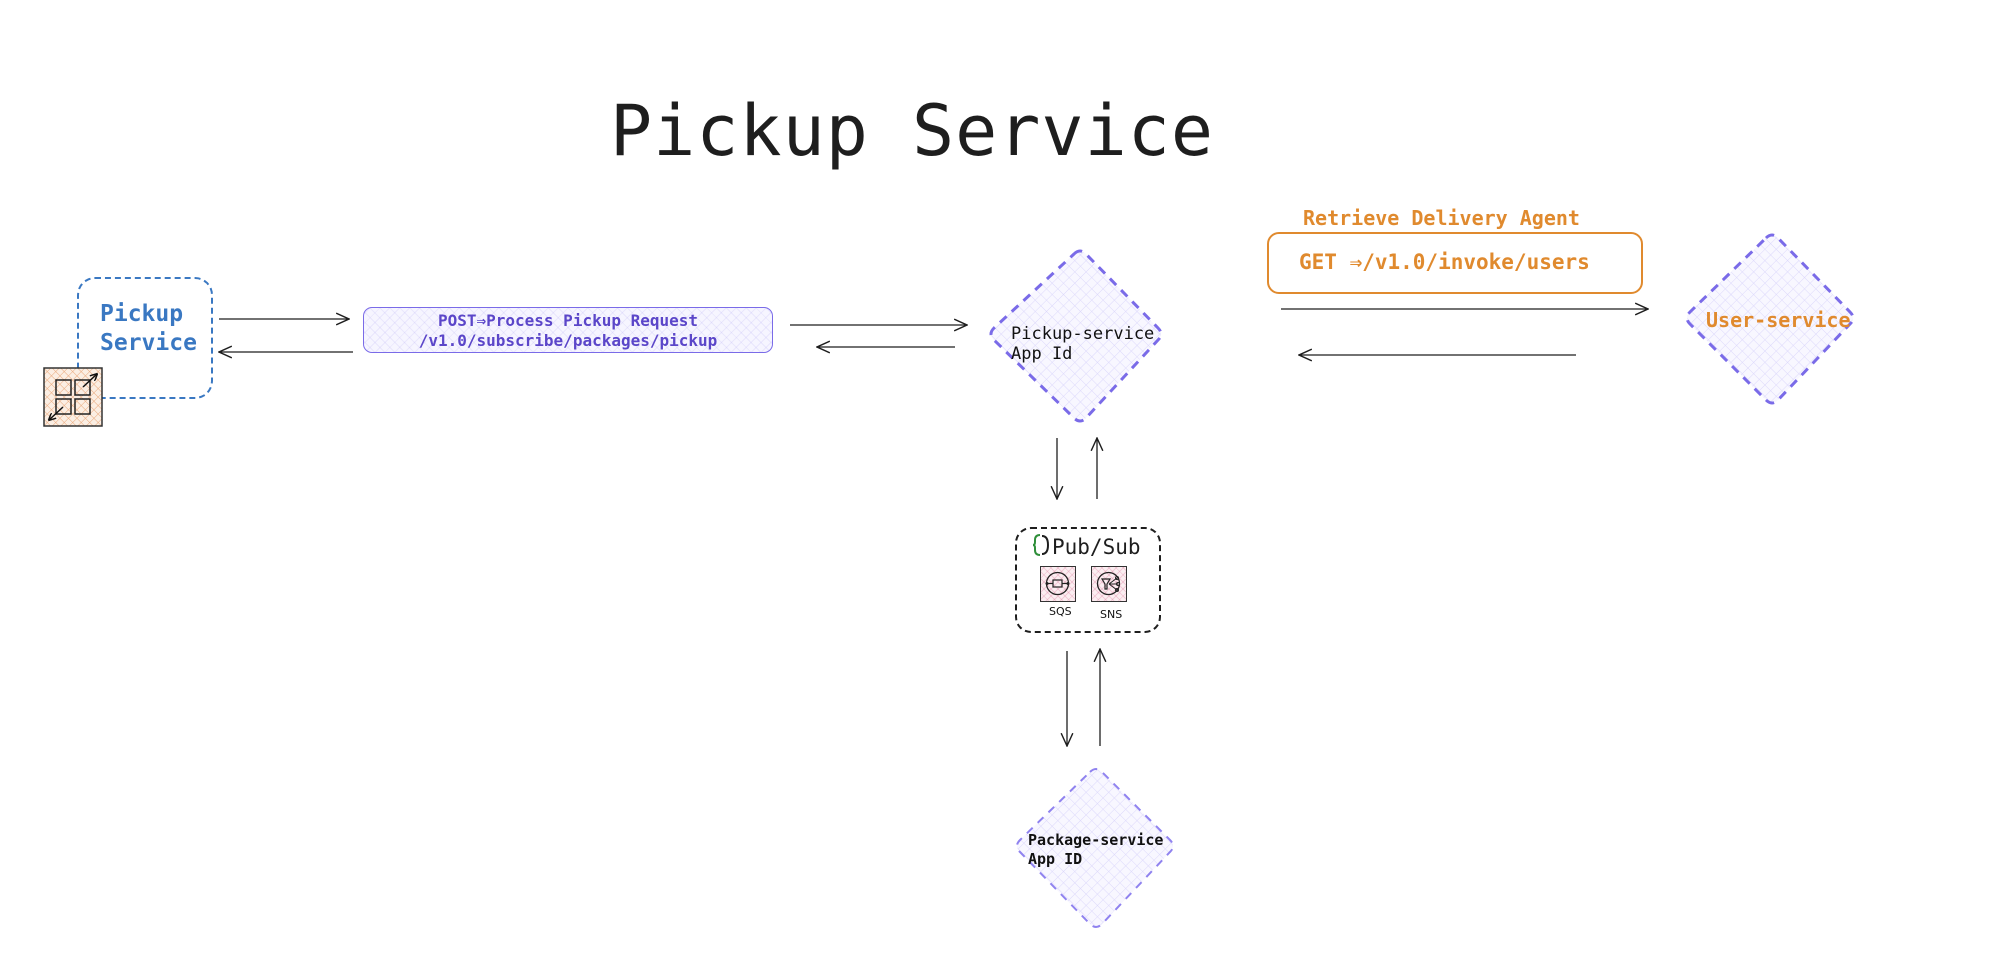 The image size is (2010, 962). What do you see at coordinates (1778, 320) in the screenshot?
I see `user-service-node-label: User-service` at bounding box center [1778, 320].